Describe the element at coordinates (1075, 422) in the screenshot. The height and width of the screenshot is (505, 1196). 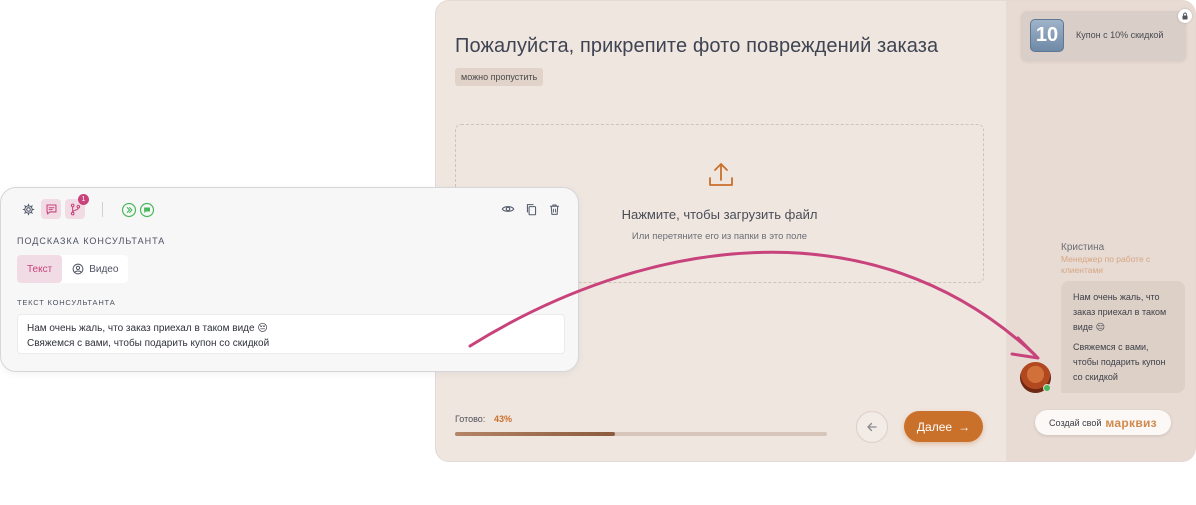
I see `branding-prefix: Создай свой` at that location.